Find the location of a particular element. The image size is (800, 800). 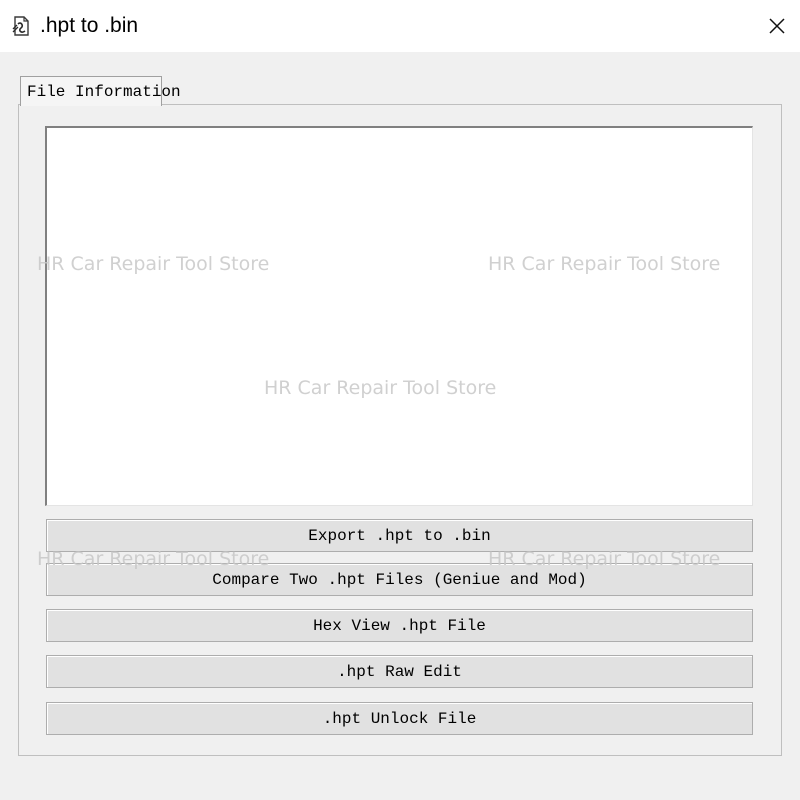

tab-file-information: File Information is located at coordinates (100, 91).